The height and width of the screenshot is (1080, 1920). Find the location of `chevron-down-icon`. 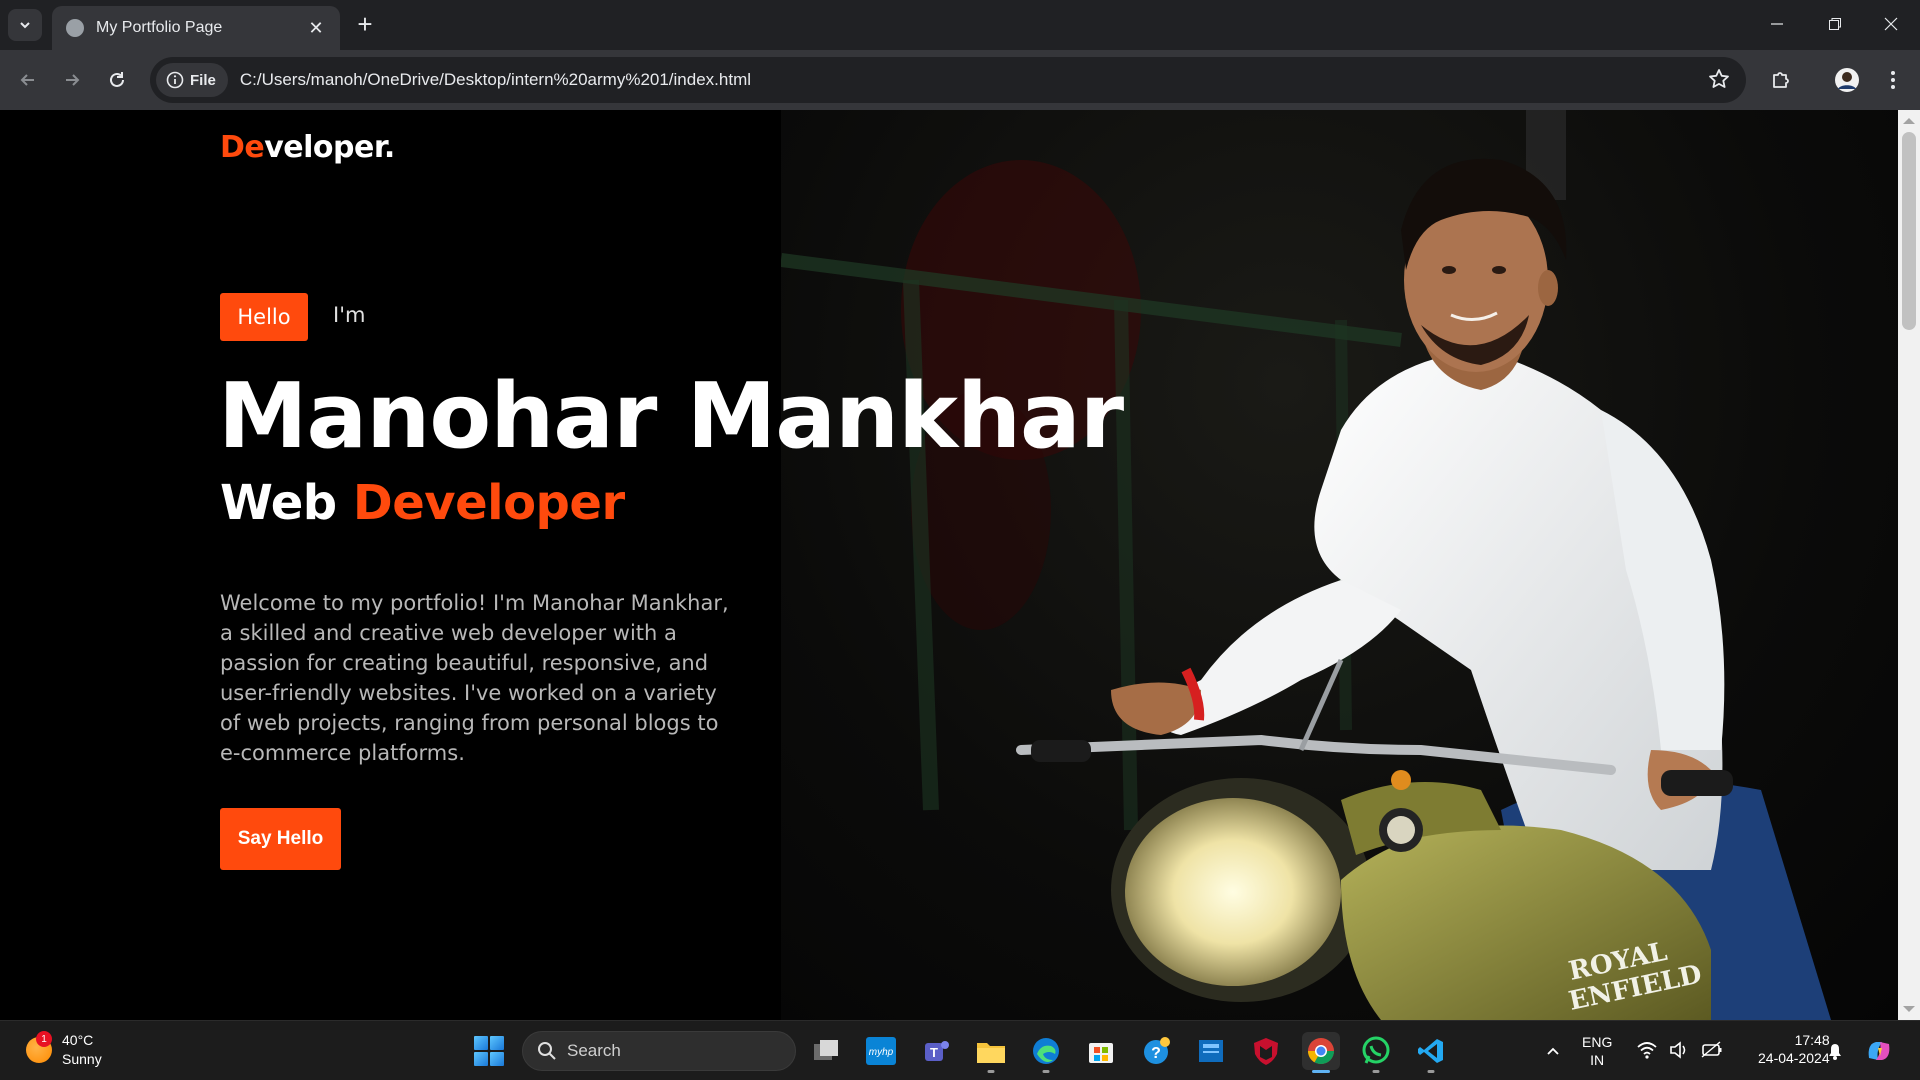

chevron-down-icon is located at coordinates (25, 25).